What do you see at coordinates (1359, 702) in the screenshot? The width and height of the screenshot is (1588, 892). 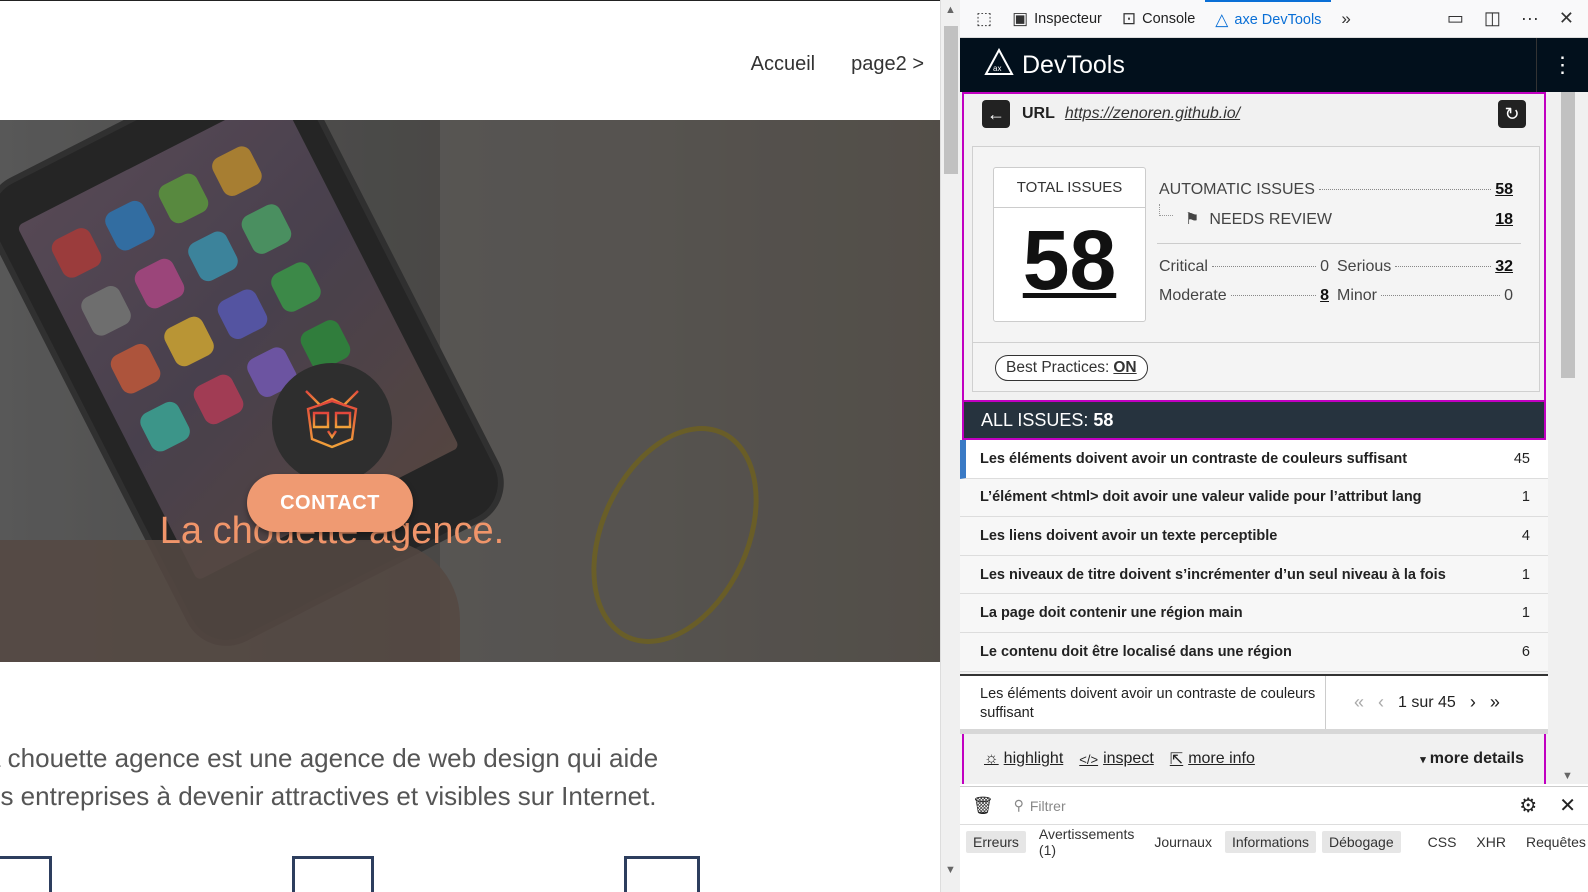 I see `first-page-icon: «` at bounding box center [1359, 702].